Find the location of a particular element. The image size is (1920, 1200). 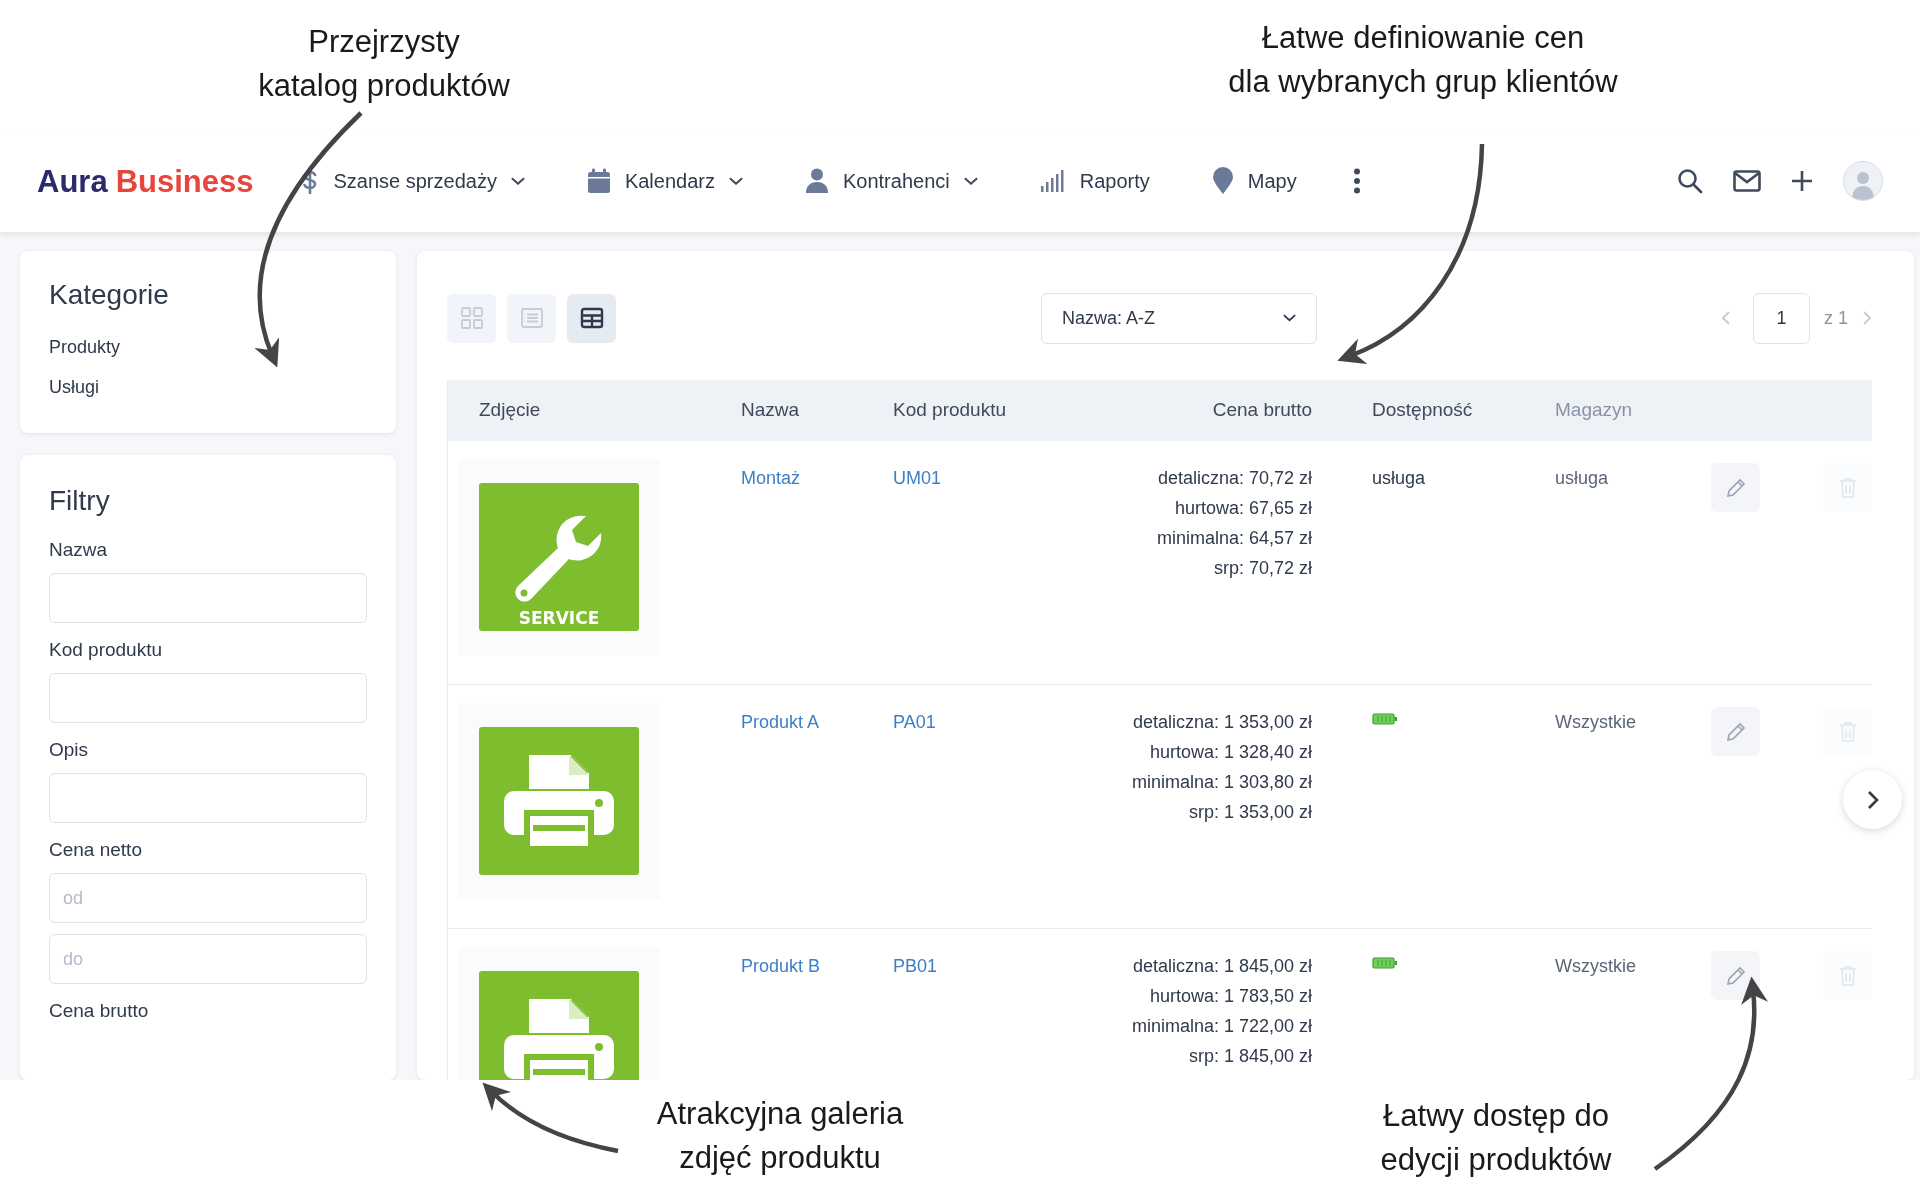

price-line: minimalna: 64,57 zł is located at coordinates (1234, 538).